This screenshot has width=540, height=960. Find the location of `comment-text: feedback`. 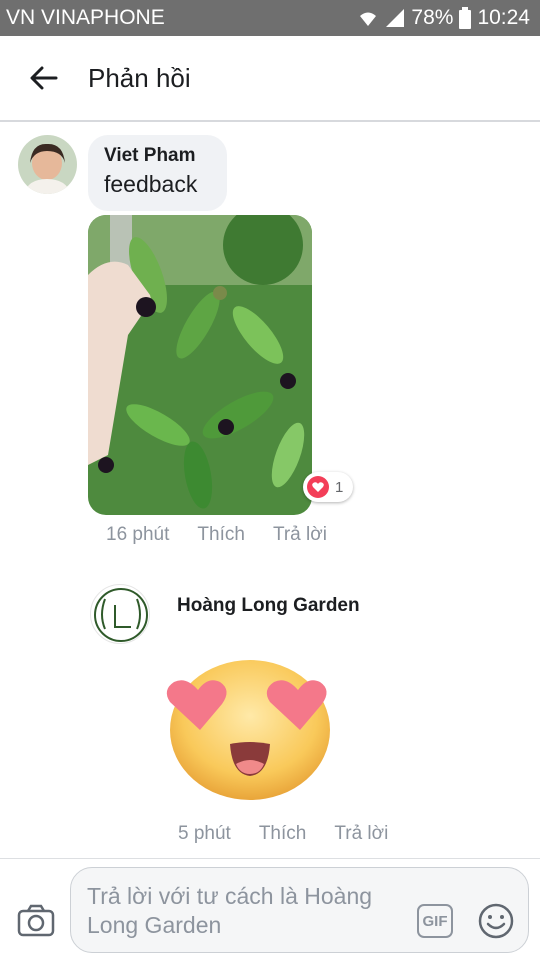

comment-text: feedback is located at coordinates (151, 184).